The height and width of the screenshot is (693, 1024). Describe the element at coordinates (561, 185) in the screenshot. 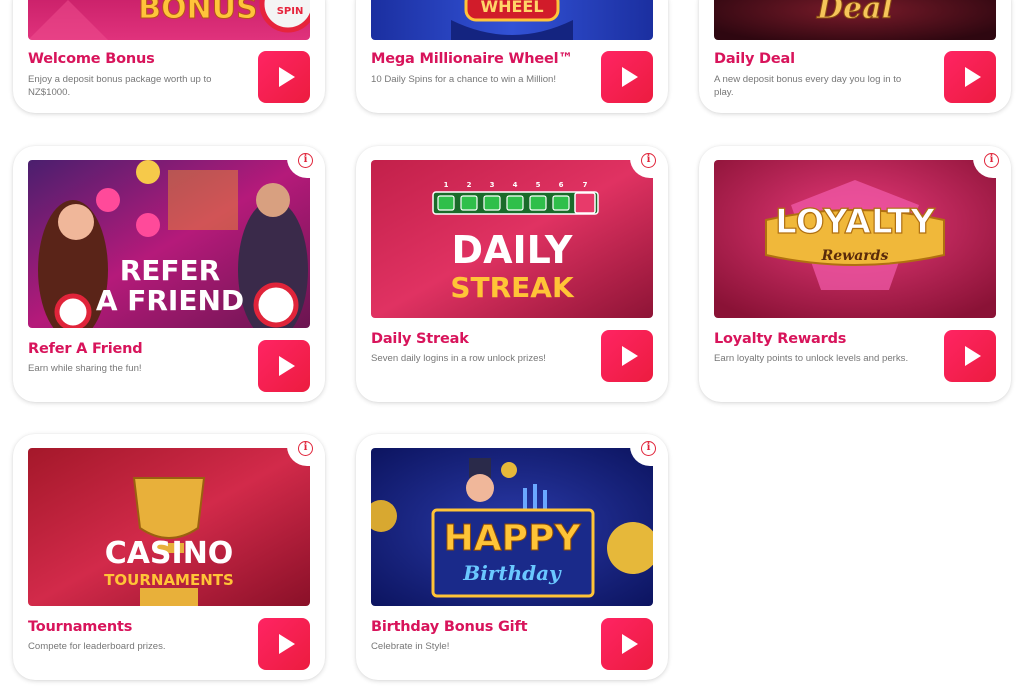

I see `day-number: 6` at that location.